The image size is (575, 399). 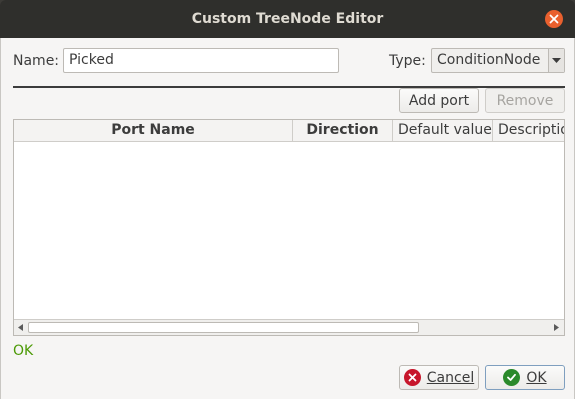 What do you see at coordinates (450, 377) in the screenshot?
I see `cancel-button-label: Cancel` at bounding box center [450, 377].